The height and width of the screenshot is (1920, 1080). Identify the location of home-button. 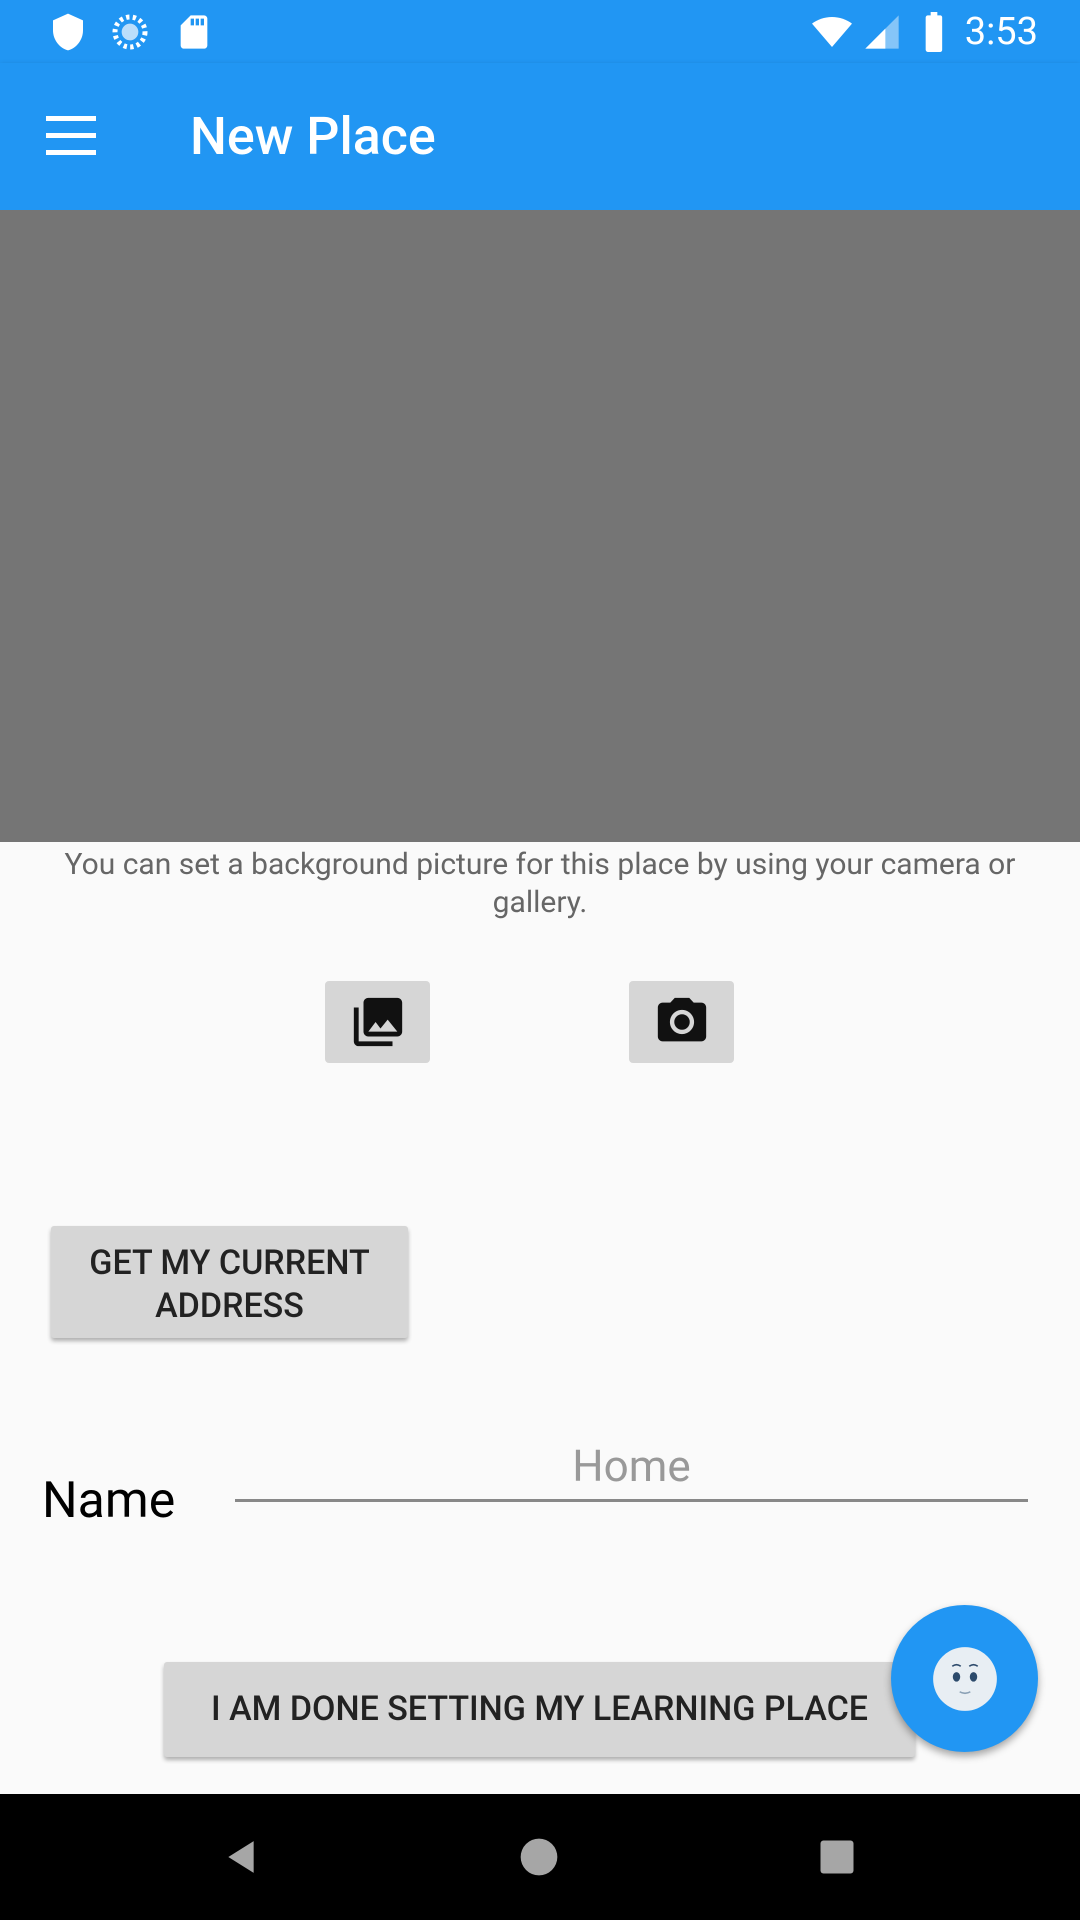
(539, 1857).